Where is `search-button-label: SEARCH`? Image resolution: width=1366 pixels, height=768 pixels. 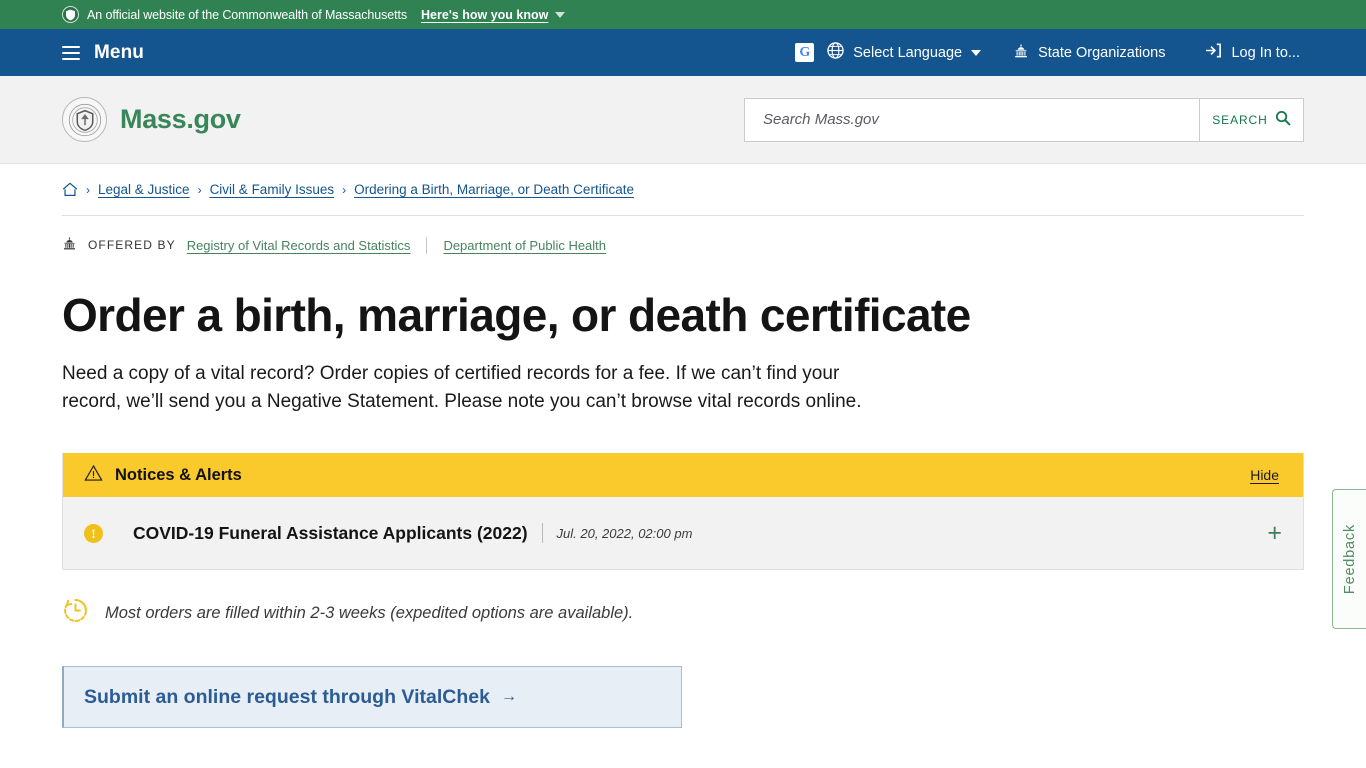
search-button-label: SEARCH is located at coordinates (1240, 119).